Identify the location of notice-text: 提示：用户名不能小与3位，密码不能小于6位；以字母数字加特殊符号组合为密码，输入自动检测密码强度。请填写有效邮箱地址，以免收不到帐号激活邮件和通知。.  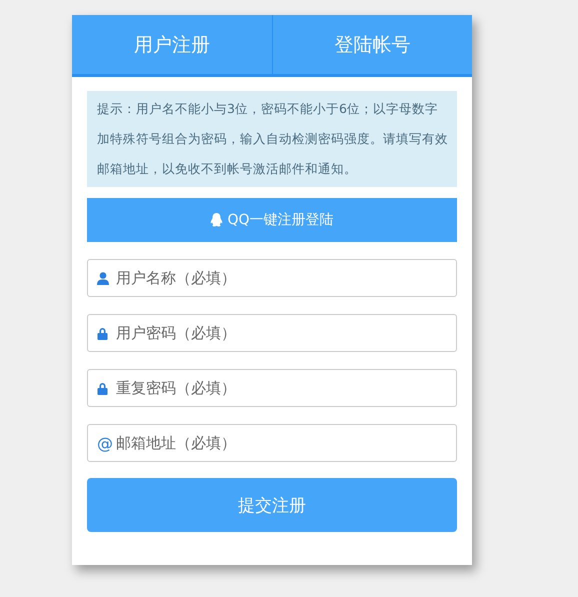
(272, 139).